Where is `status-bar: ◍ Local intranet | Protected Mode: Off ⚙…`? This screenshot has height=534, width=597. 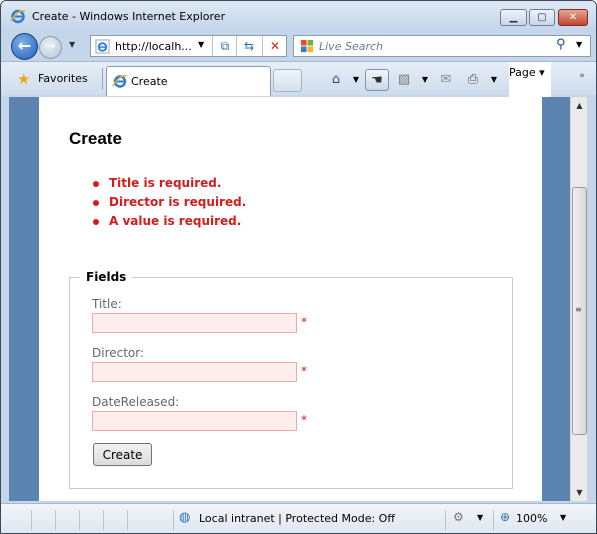 status-bar: ◍ Local intranet | Protected Mode: Off ⚙… is located at coordinates (298, 518).